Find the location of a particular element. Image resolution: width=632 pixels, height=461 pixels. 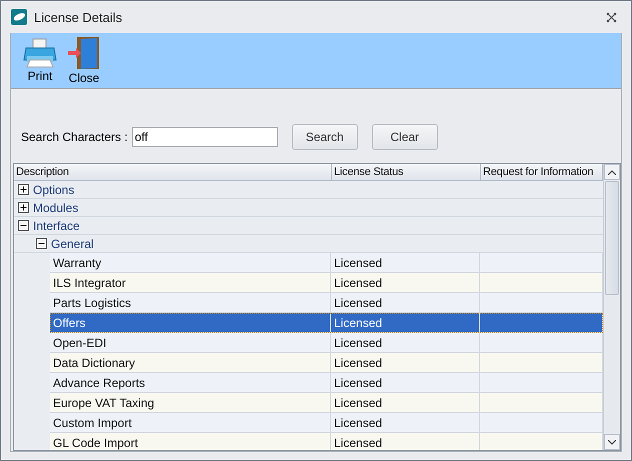

toolbar-button: Close is located at coordinates (84, 58).